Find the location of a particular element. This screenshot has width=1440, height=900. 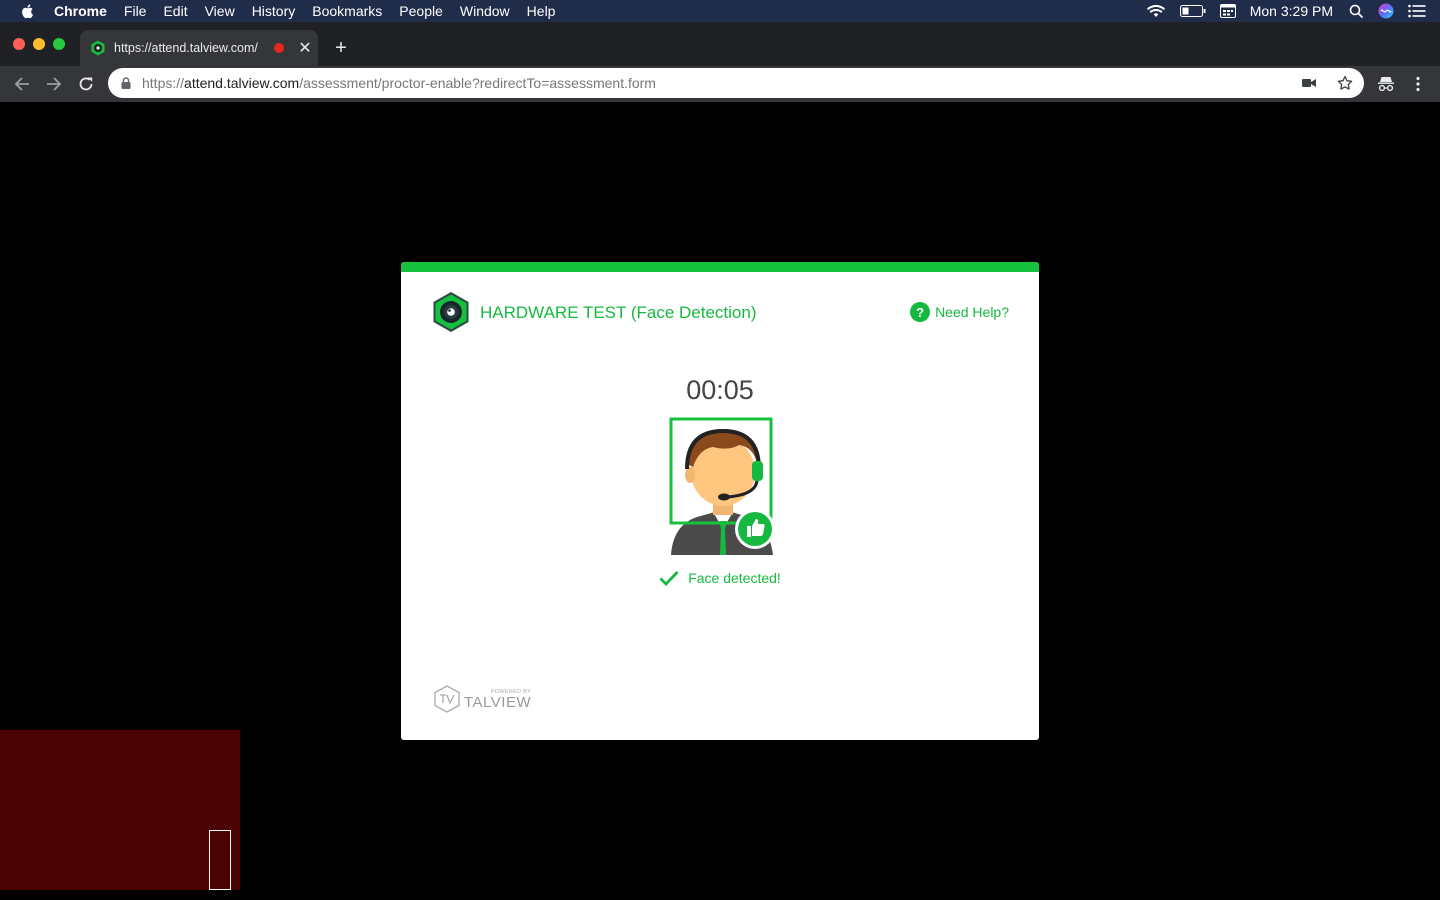

camera-in-use-icon is located at coordinates (1309, 83).